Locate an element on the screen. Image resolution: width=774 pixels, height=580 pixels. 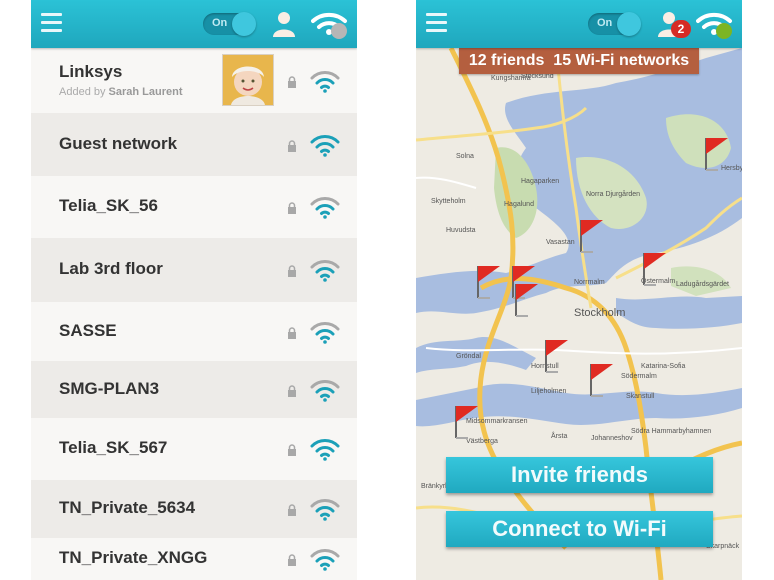
map-label: Västberga is located at coordinates (482, 441).